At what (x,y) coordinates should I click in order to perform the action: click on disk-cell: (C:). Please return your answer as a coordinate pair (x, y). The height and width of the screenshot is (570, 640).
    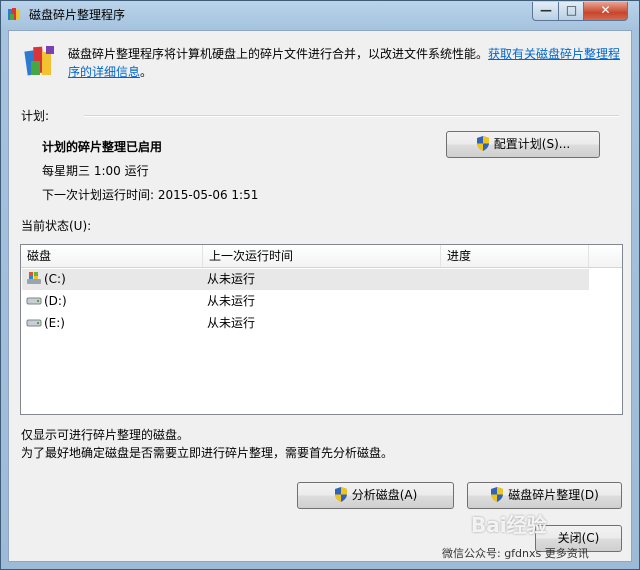
    Looking at the image, I should click on (46, 279).